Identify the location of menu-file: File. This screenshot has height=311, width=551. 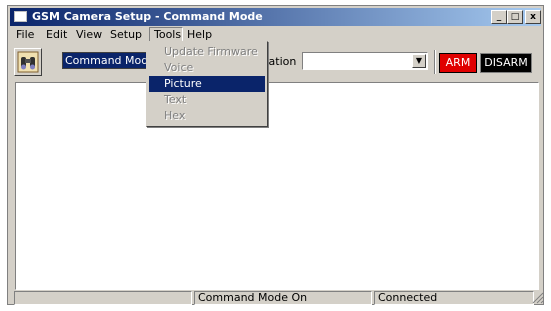
(25, 35).